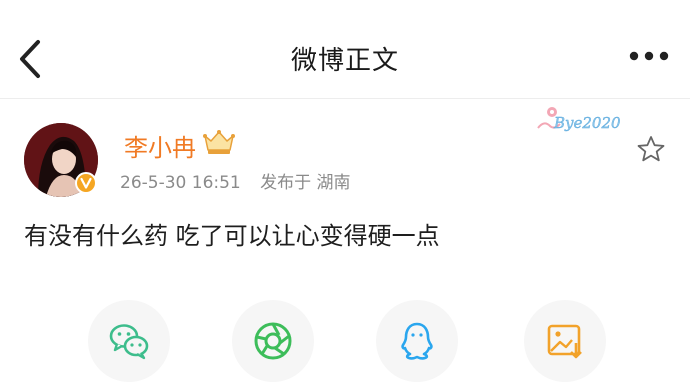 Image resolution: width=690 pixels, height=390 pixels. Describe the element at coordinates (180, 183) in the screenshot. I see `post-datetime: 26-5-30 16:51` at that location.